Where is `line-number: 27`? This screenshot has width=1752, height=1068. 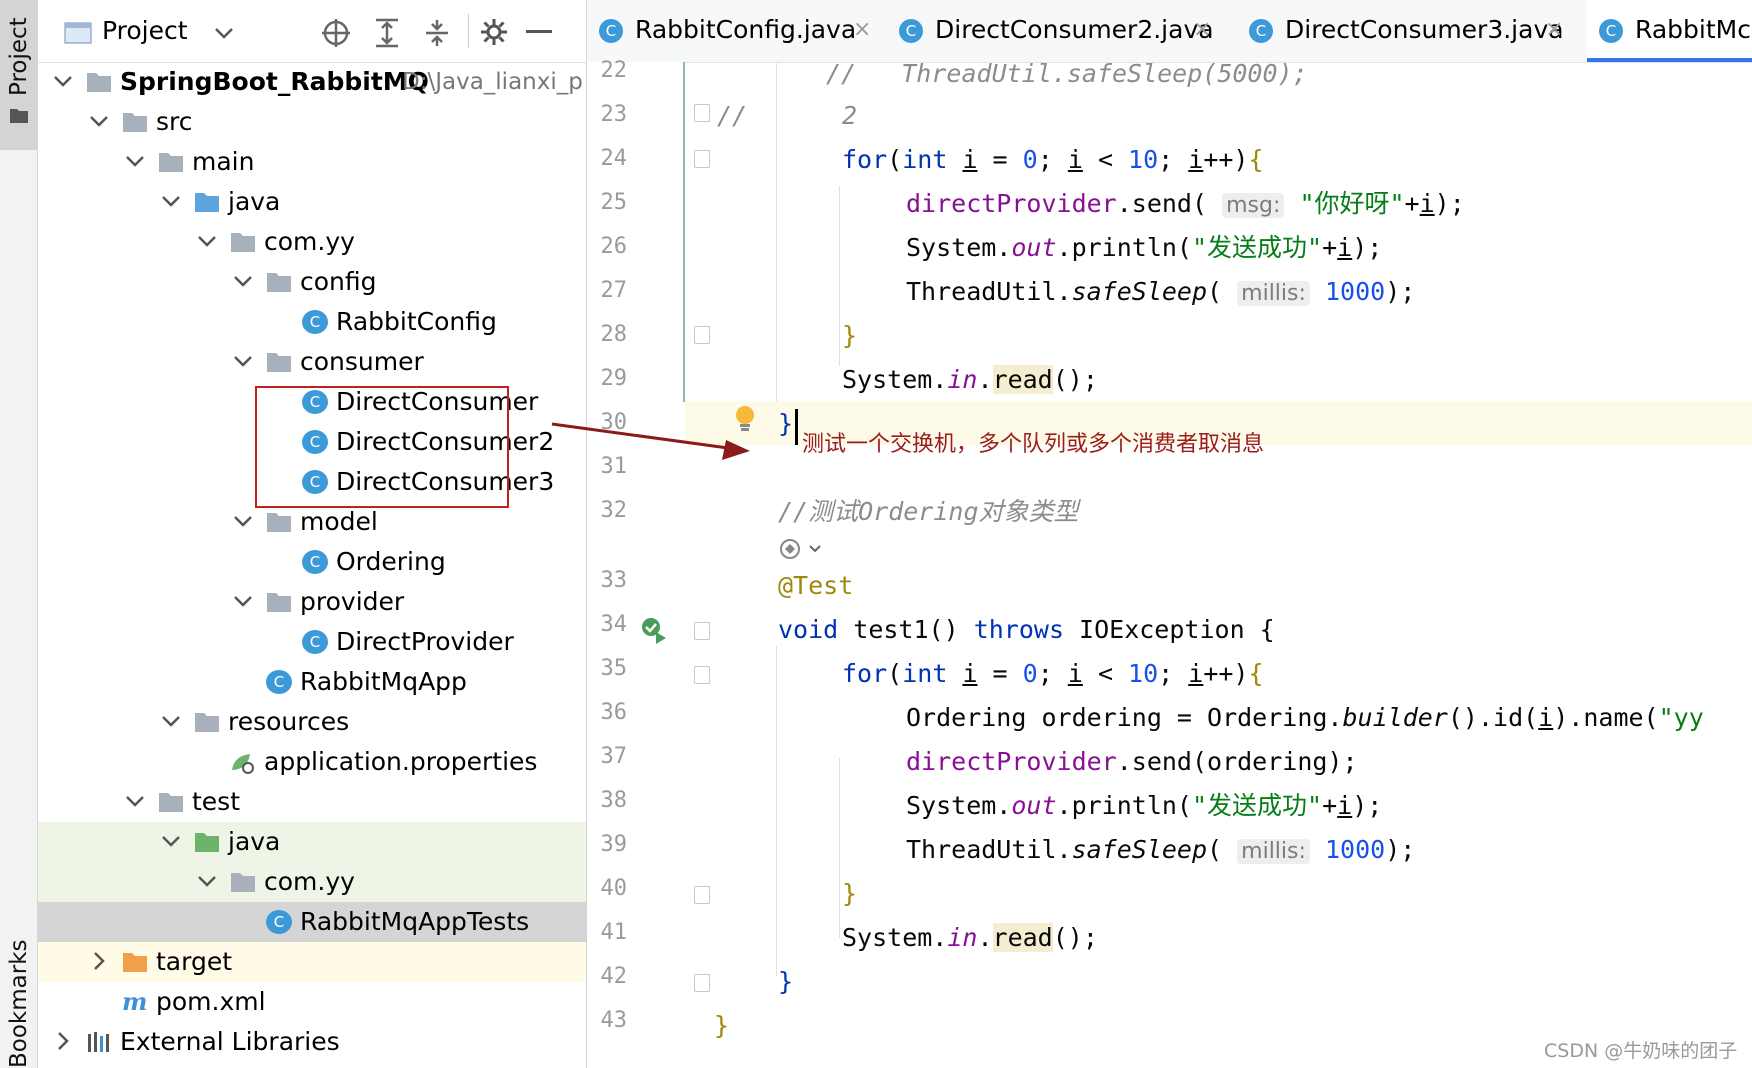 line-number: 27 is located at coordinates (614, 290).